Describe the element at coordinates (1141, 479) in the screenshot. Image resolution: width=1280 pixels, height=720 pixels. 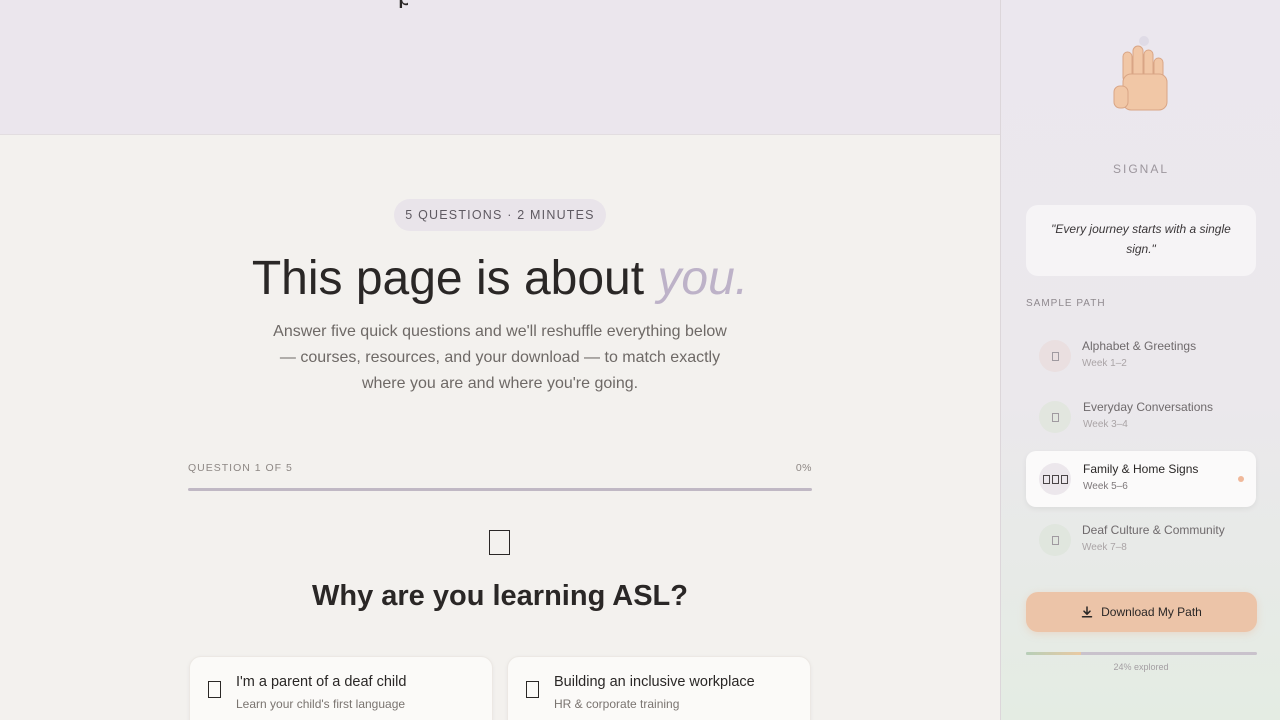
I see `path-item-family: Family & Home Signs Week 5–6` at that location.